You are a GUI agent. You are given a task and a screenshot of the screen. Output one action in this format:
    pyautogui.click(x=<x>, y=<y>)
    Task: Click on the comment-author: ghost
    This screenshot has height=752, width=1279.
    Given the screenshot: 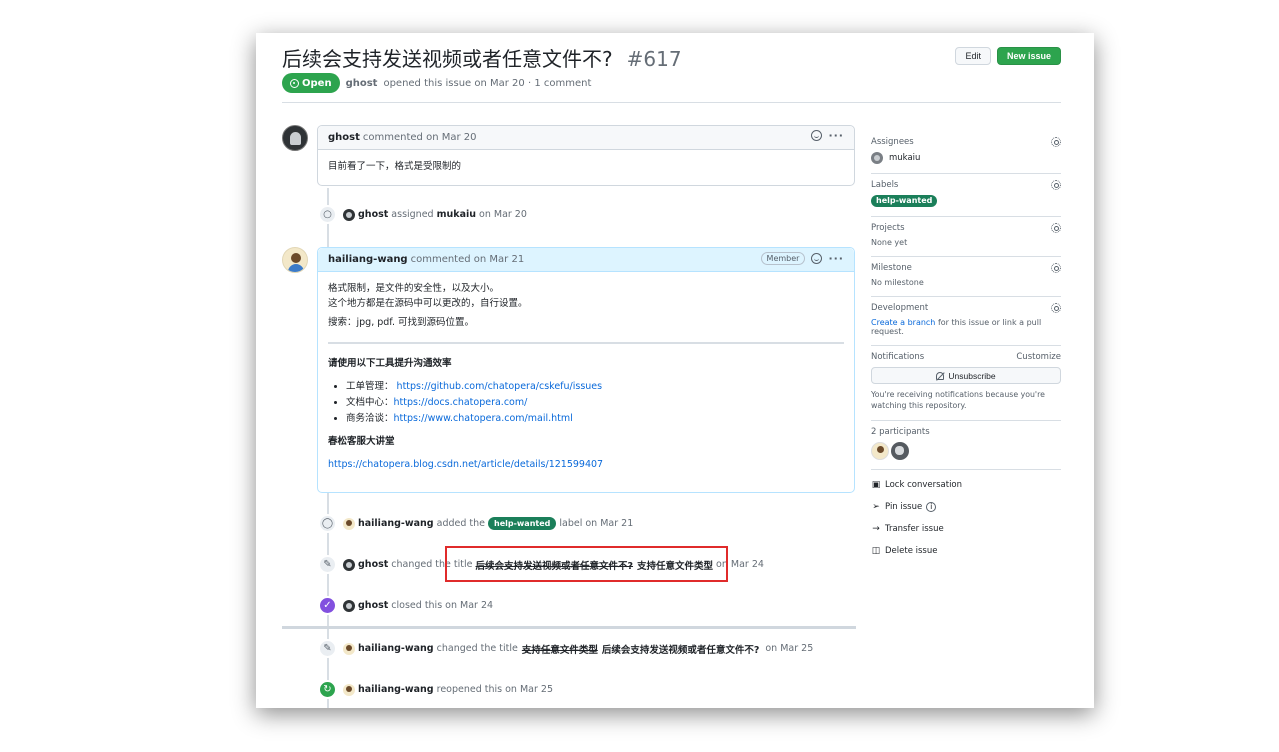 What is the action you would take?
    pyautogui.click(x=344, y=137)
    